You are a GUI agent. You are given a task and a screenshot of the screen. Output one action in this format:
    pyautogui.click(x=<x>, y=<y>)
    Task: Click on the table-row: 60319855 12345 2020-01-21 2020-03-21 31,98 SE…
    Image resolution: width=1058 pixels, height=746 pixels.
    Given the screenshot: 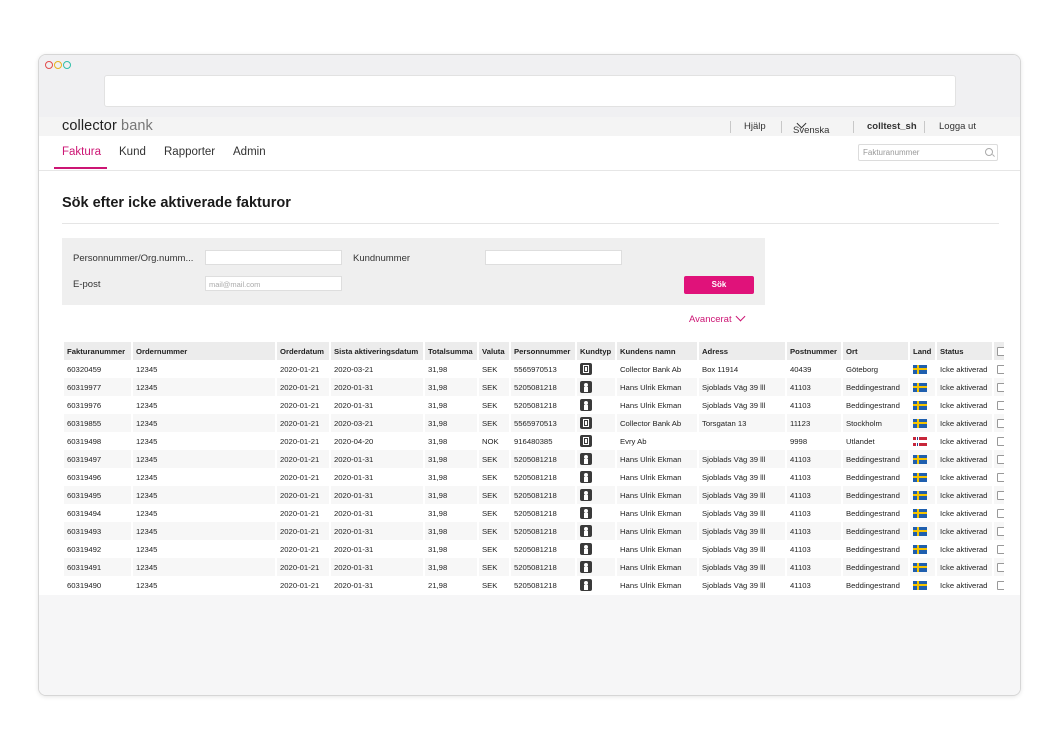 What is the action you would take?
    pyautogui.click(x=535, y=423)
    